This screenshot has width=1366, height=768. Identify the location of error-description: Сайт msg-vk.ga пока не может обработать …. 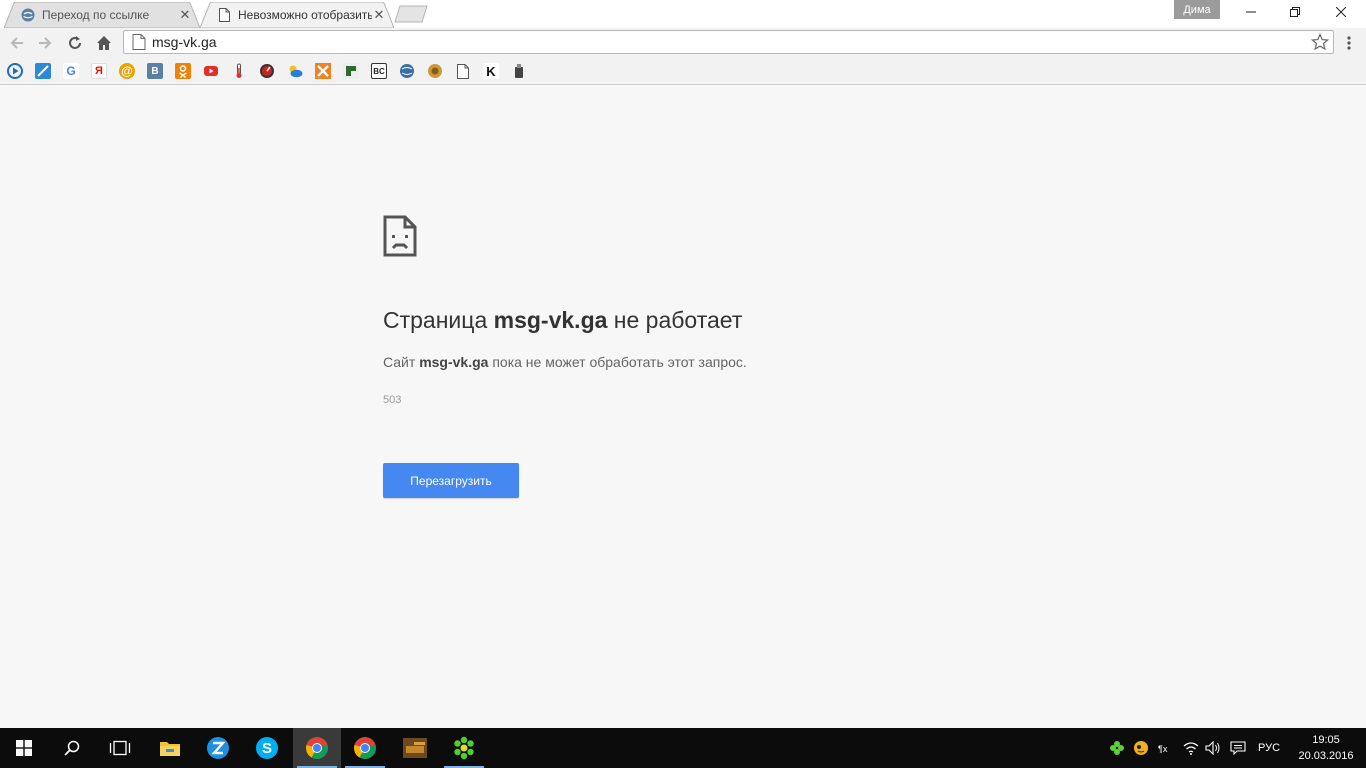
(565, 362).